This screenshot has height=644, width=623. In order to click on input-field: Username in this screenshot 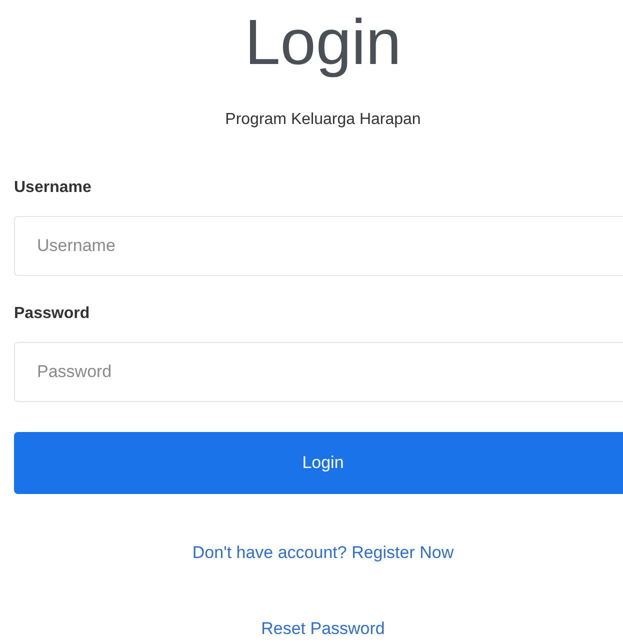, I will do `click(318, 246)`.